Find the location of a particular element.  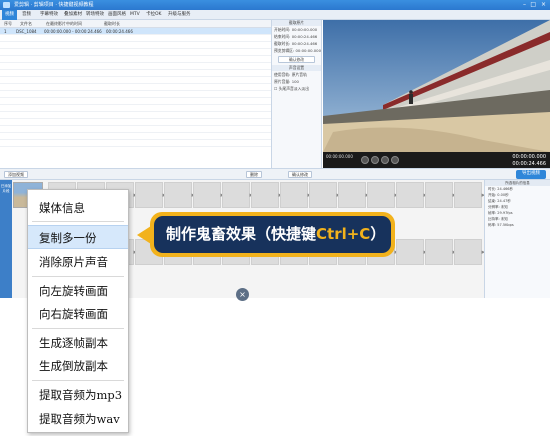

menu-item-extract-mp3: 提取音频为mp3 is located at coordinates (78, 395).